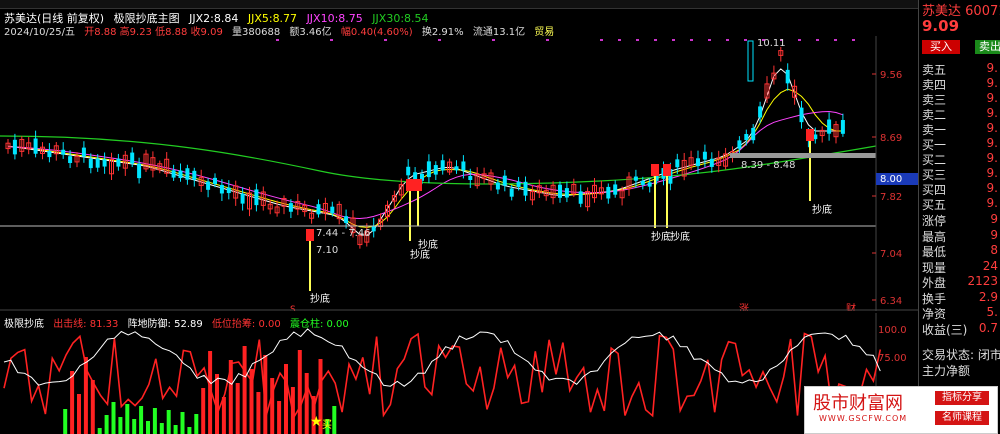  What do you see at coordinates (934, 236) in the screenshot?
I see `stat-label: 最高` at bounding box center [934, 236].